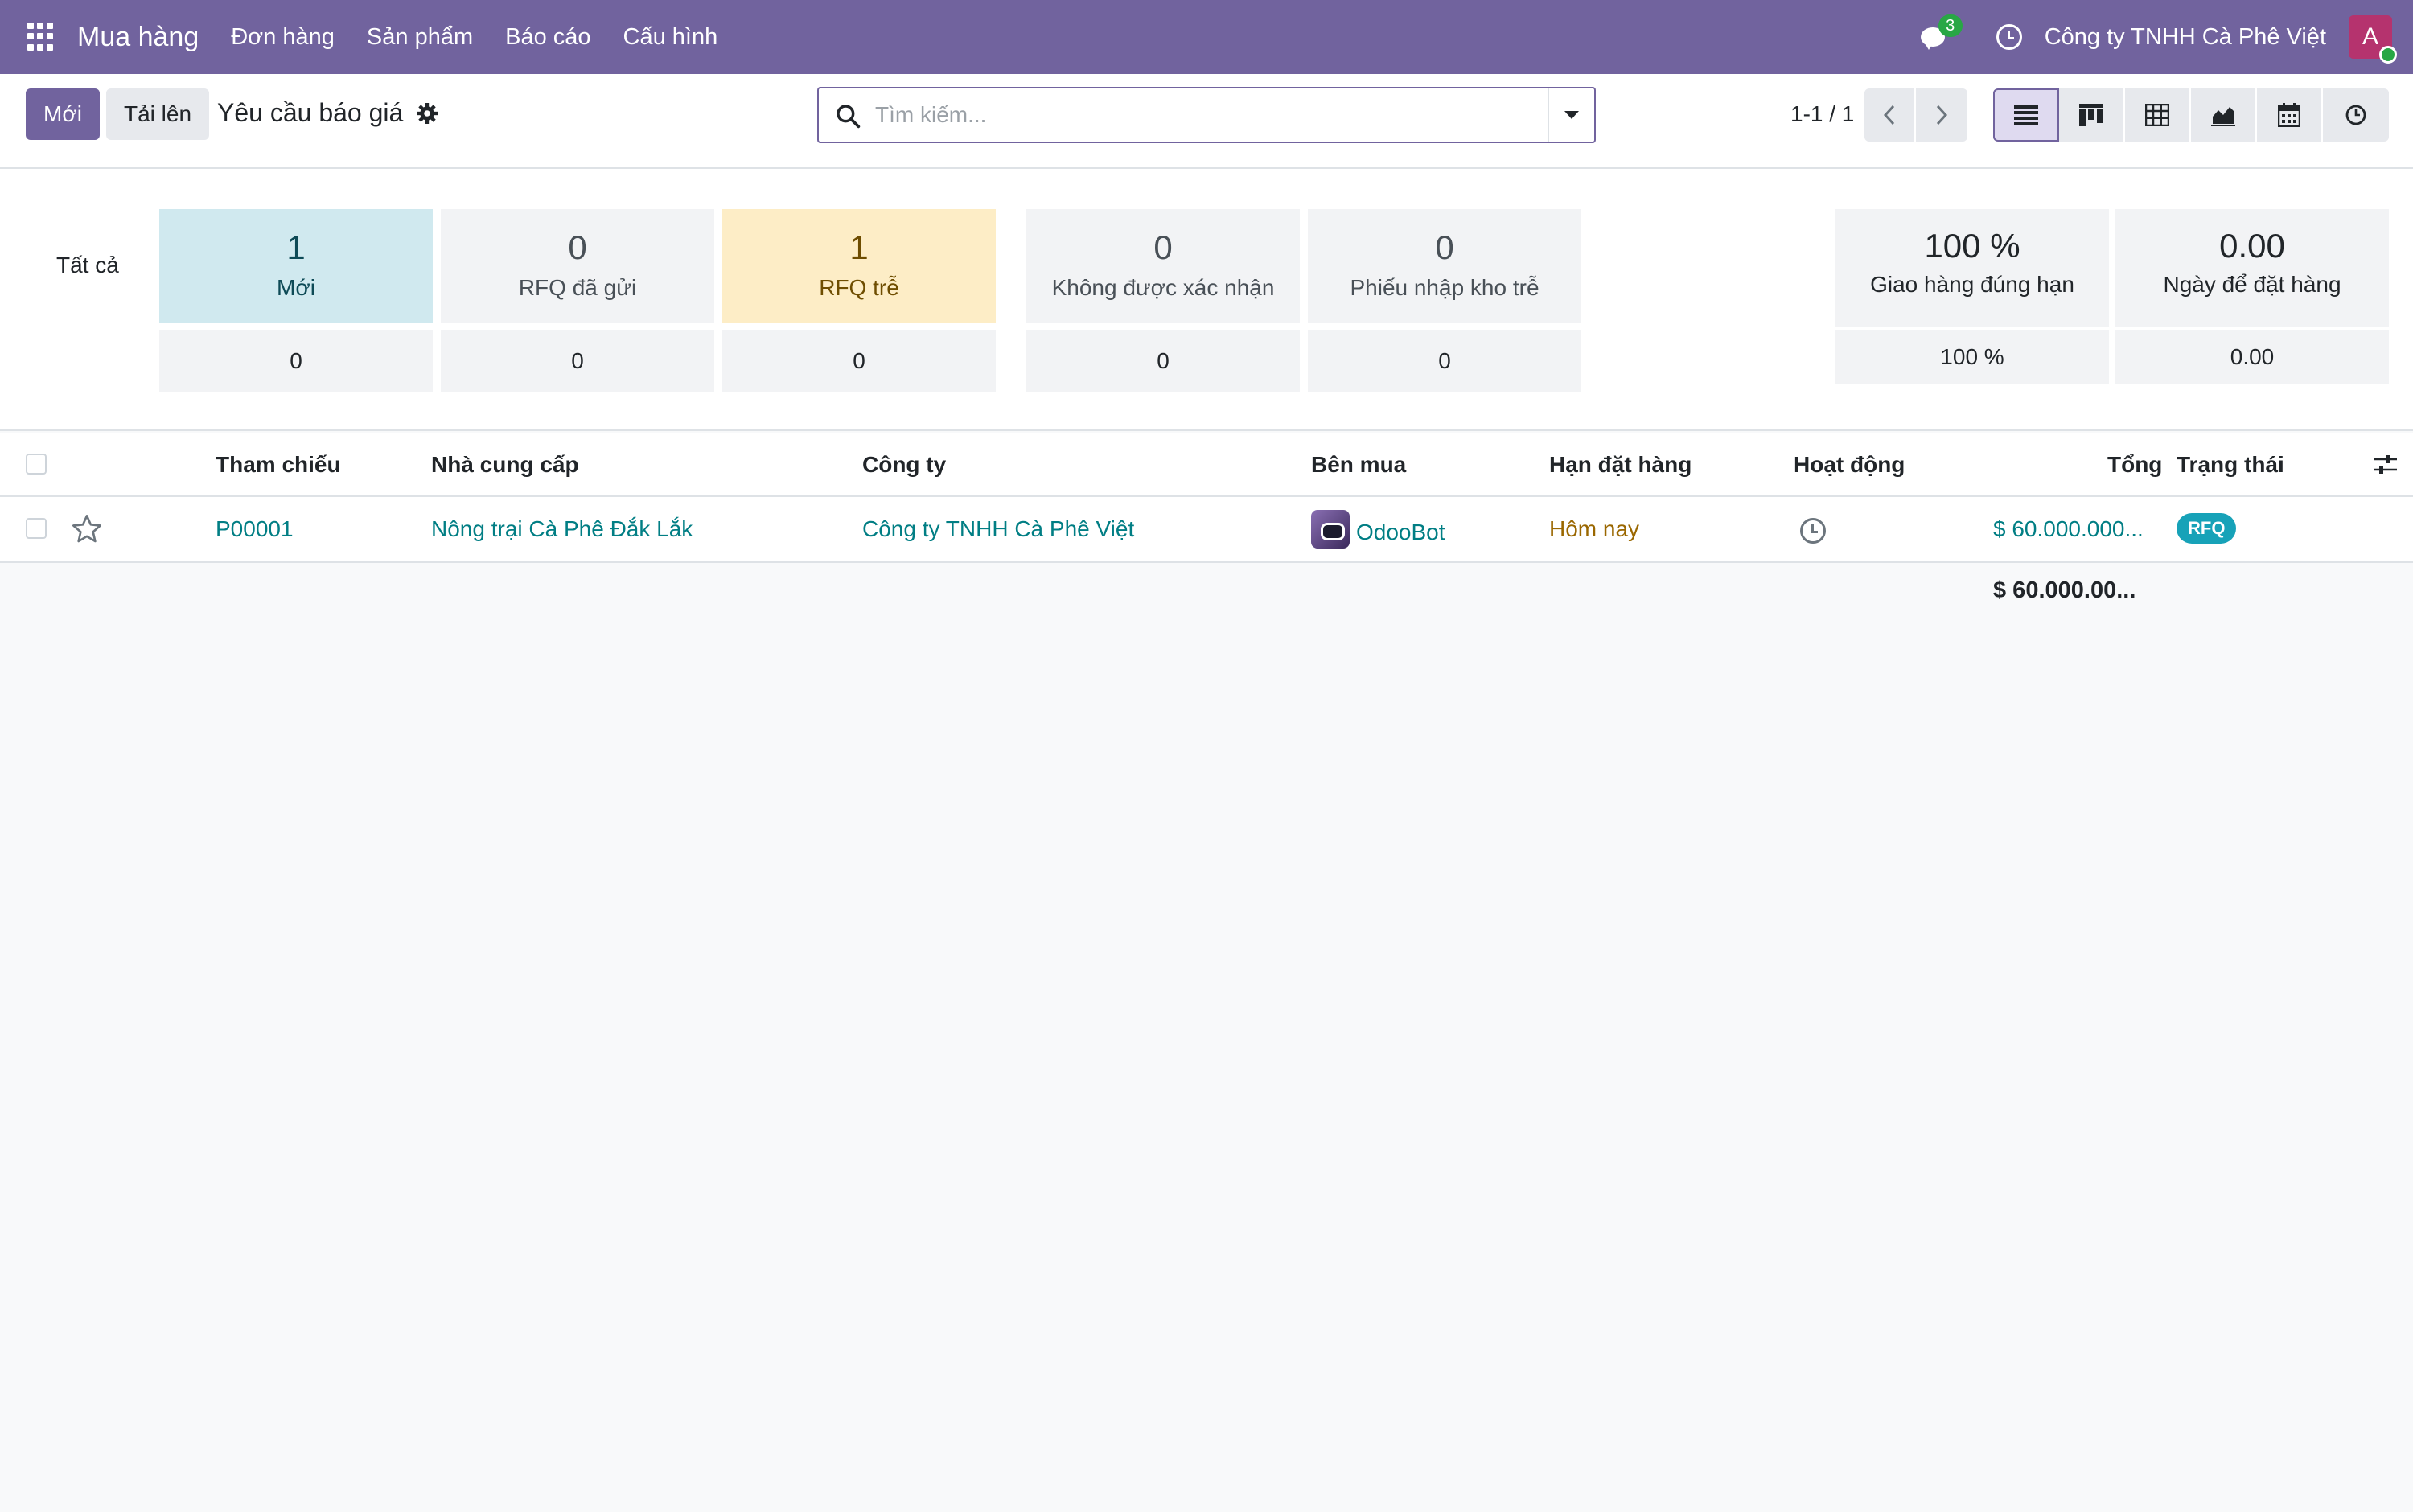 The image size is (2413, 1512). Describe the element at coordinates (278, 465) in the screenshot. I see `column-reference: Tham chiếu` at that location.